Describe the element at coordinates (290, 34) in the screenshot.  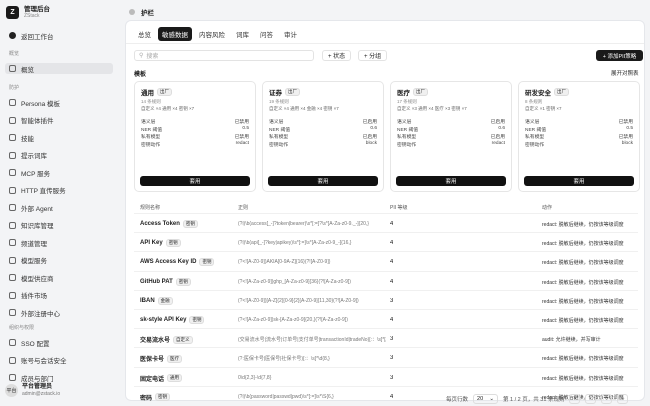
I see `tab: 审计` at that location.